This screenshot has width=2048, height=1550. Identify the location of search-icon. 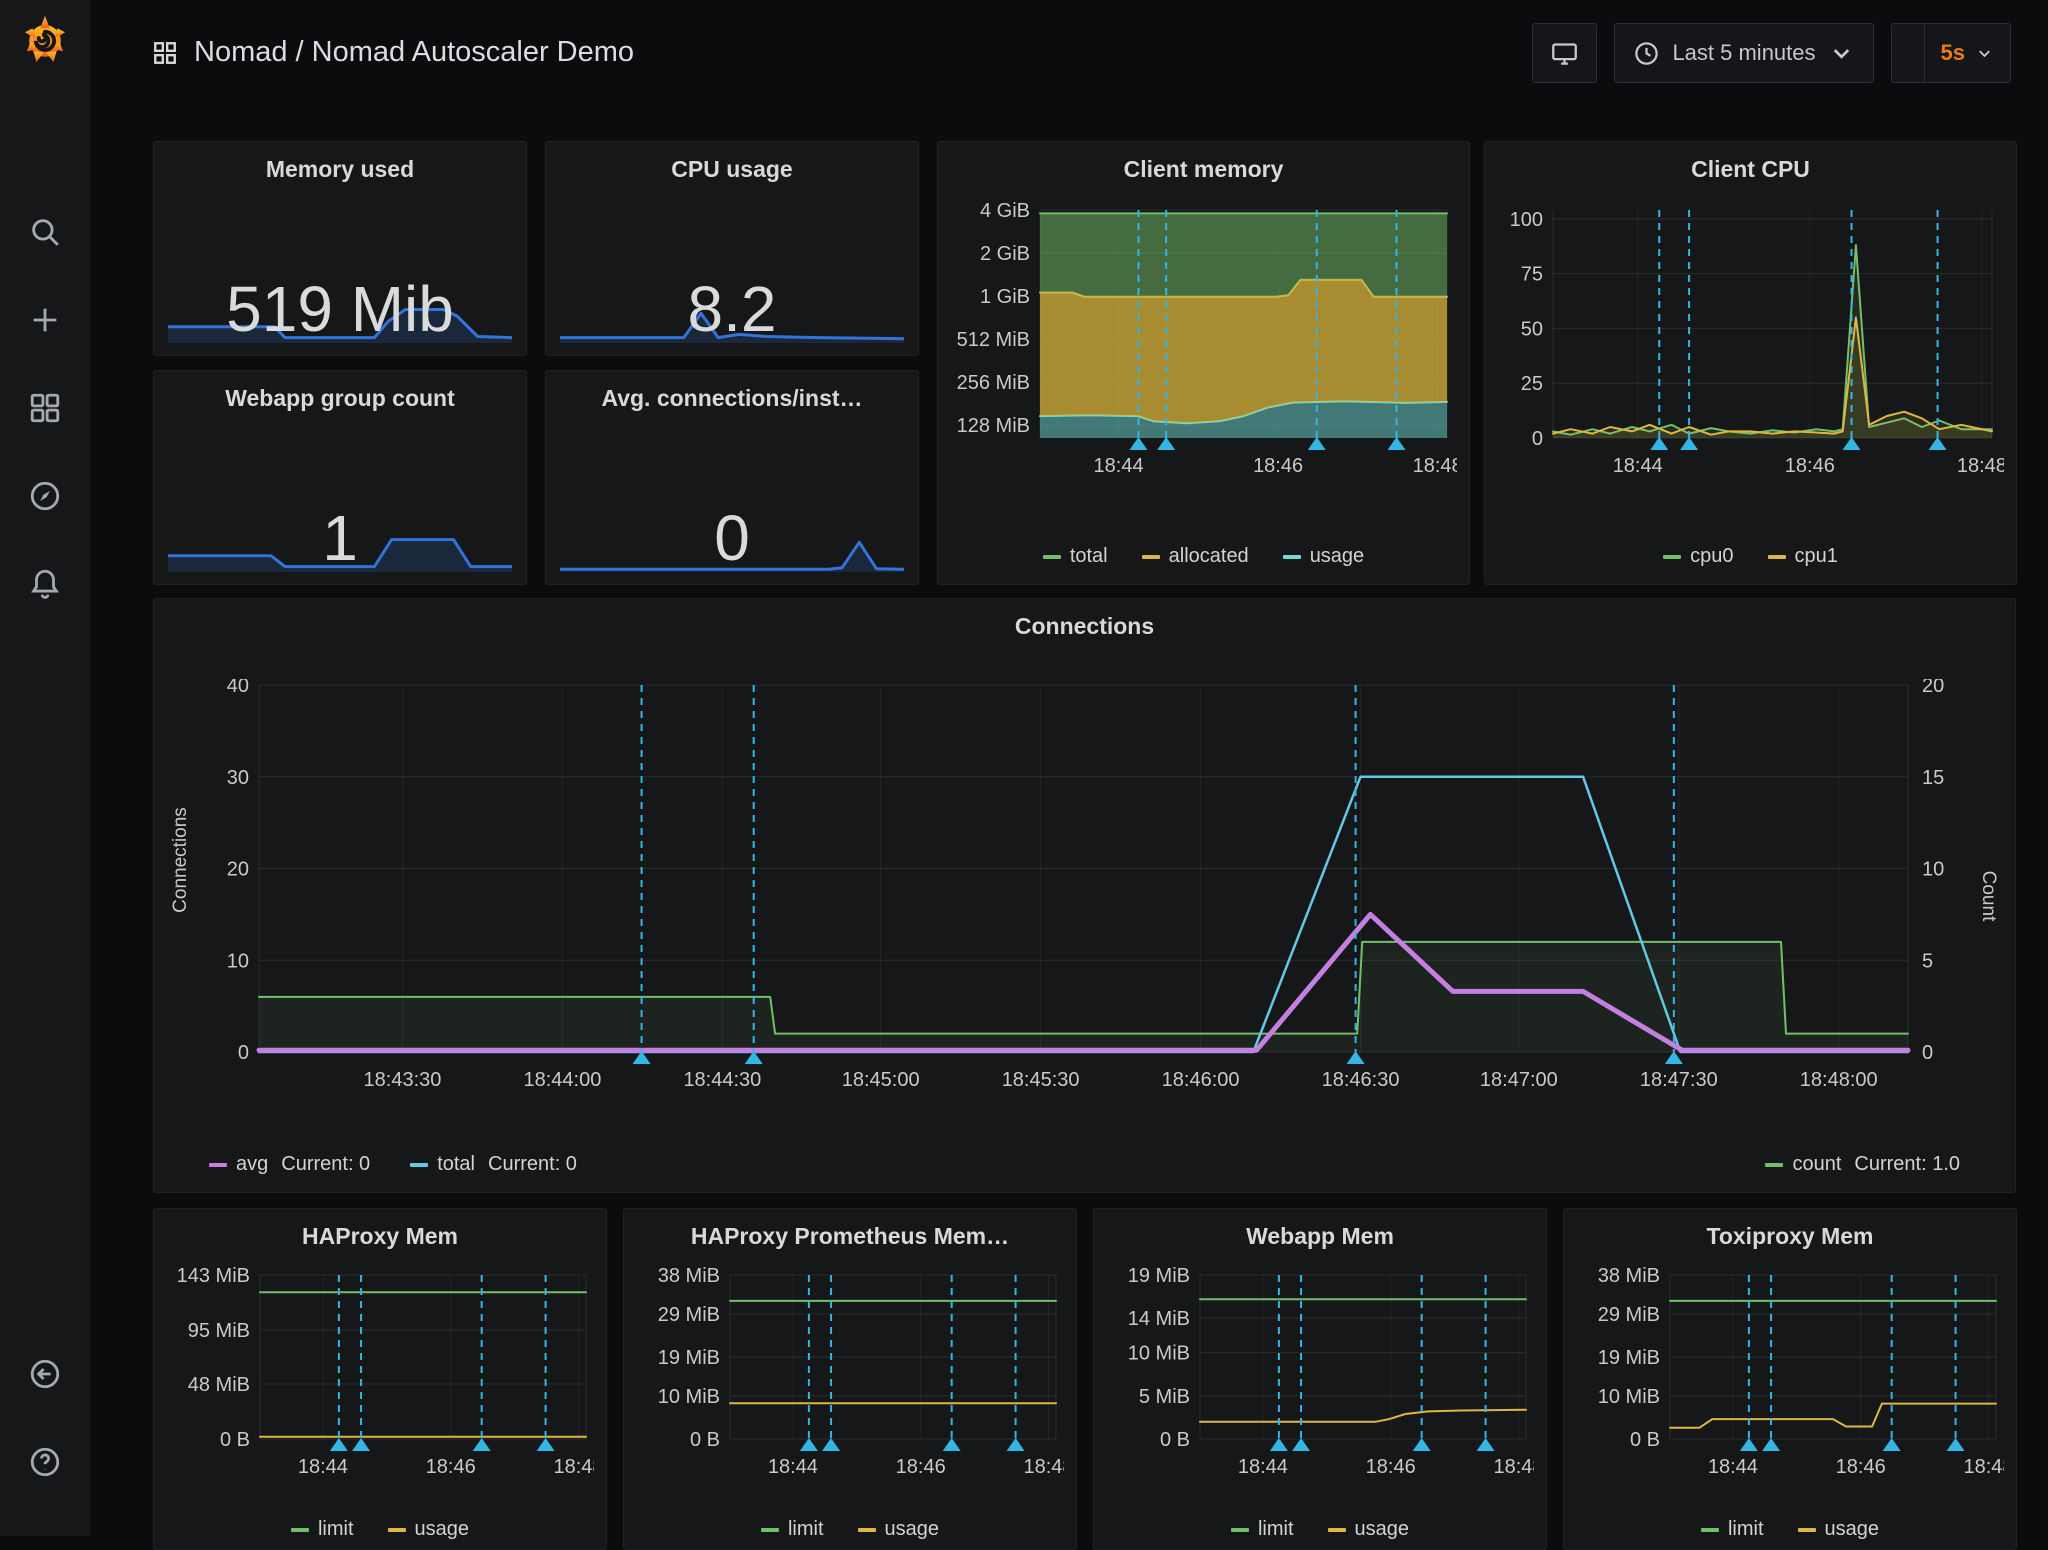
(45, 232).